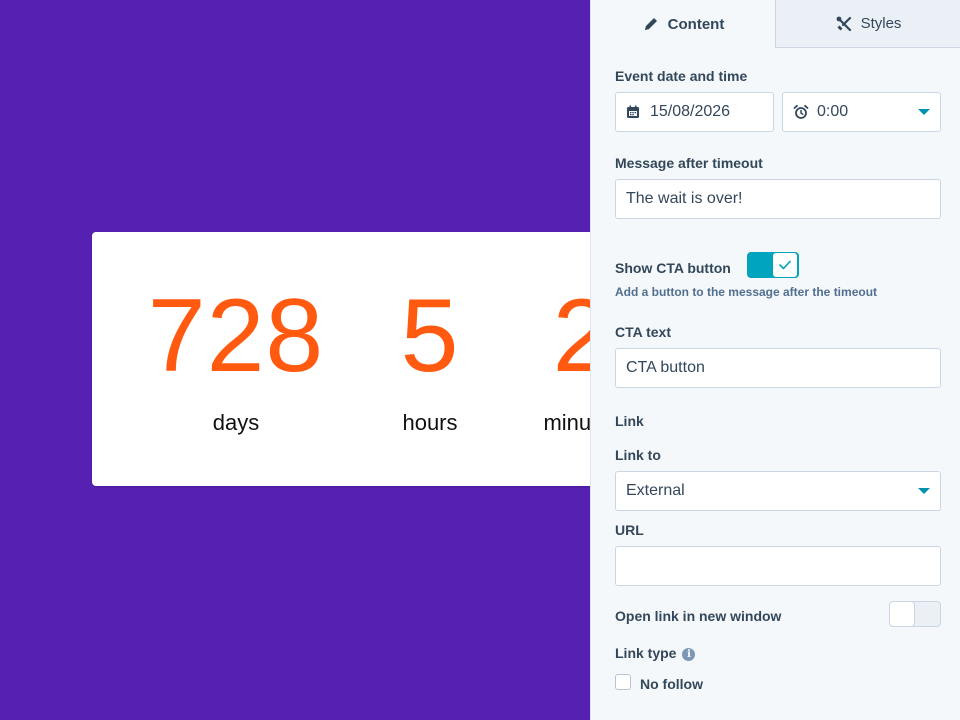  I want to click on panel-tabs: Content Styles, so click(775, 24).